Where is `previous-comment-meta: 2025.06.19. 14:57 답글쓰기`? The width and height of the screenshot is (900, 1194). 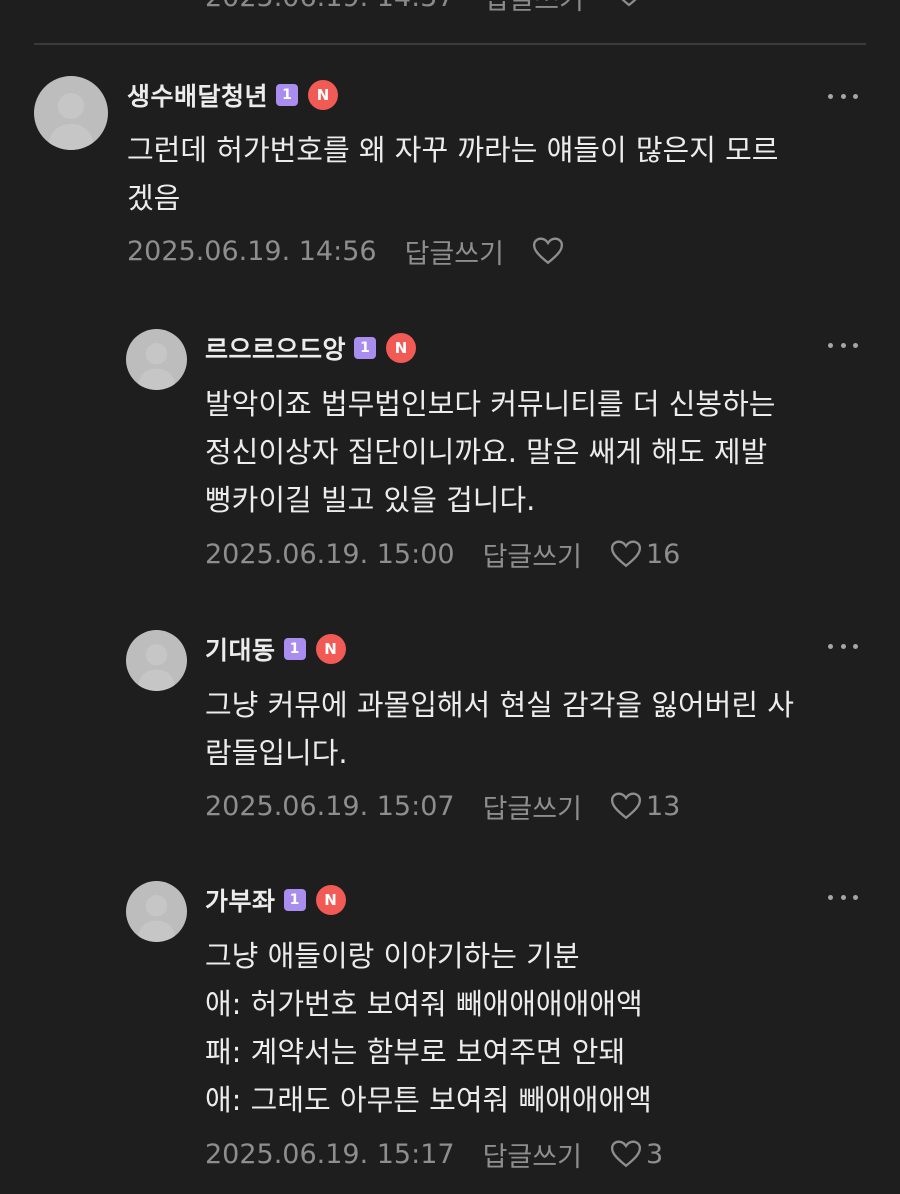
previous-comment-meta: 2025.06.19. 14:57 답글쓰기 is located at coordinates (424, 8).